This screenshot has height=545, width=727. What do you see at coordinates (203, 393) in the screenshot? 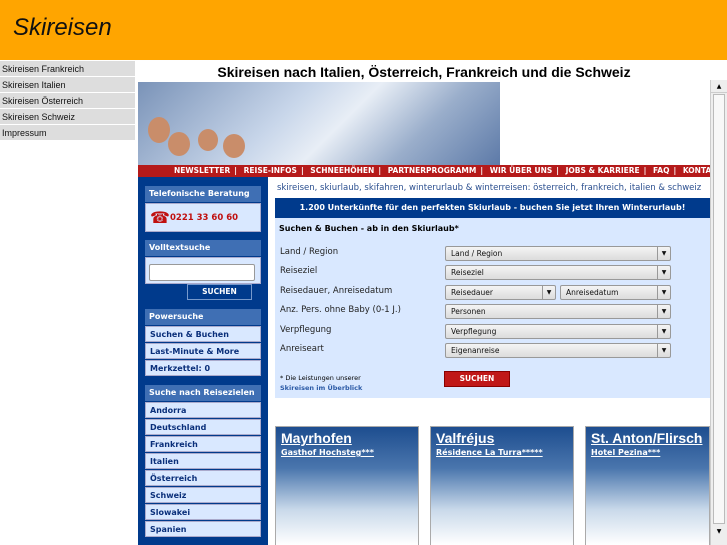
I see `dest-heading: Suche nach Reisezielen` at bounding box center [203, 393].